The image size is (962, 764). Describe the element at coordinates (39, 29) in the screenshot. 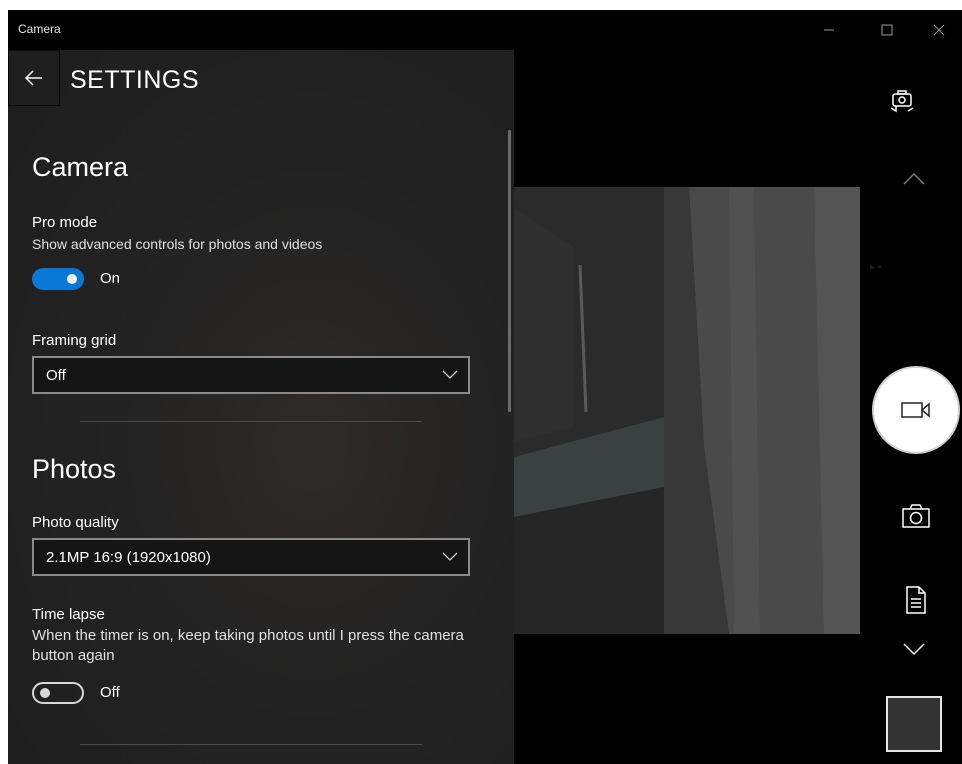

I see `app-title: Camera` at that location.